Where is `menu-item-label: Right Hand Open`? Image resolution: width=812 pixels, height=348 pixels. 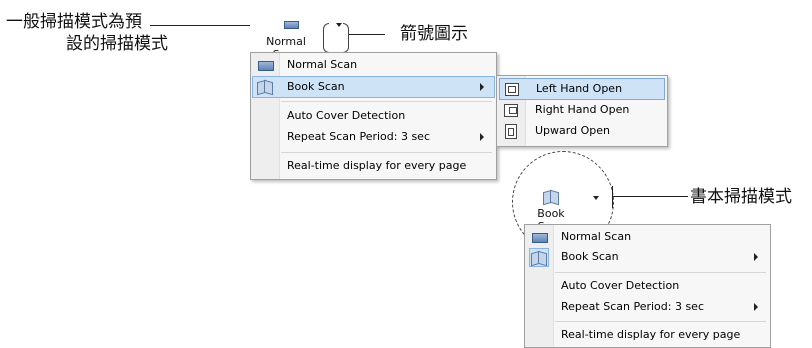 menu-item-label: Right Hand Open is located at coordinates (582, 109).